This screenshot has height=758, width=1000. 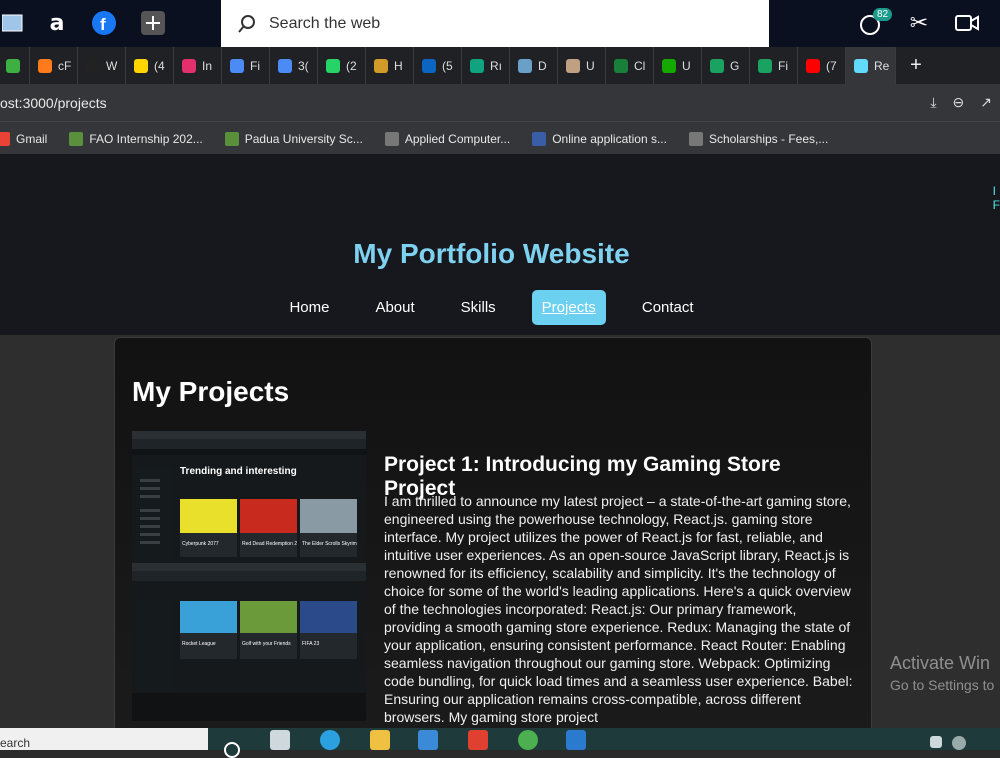 What do you see at coordinates (329, 544) in the screenshot?
I see `shot-game-title: The Elder Scrolls Skyrim` at bounding box center [329, 544].